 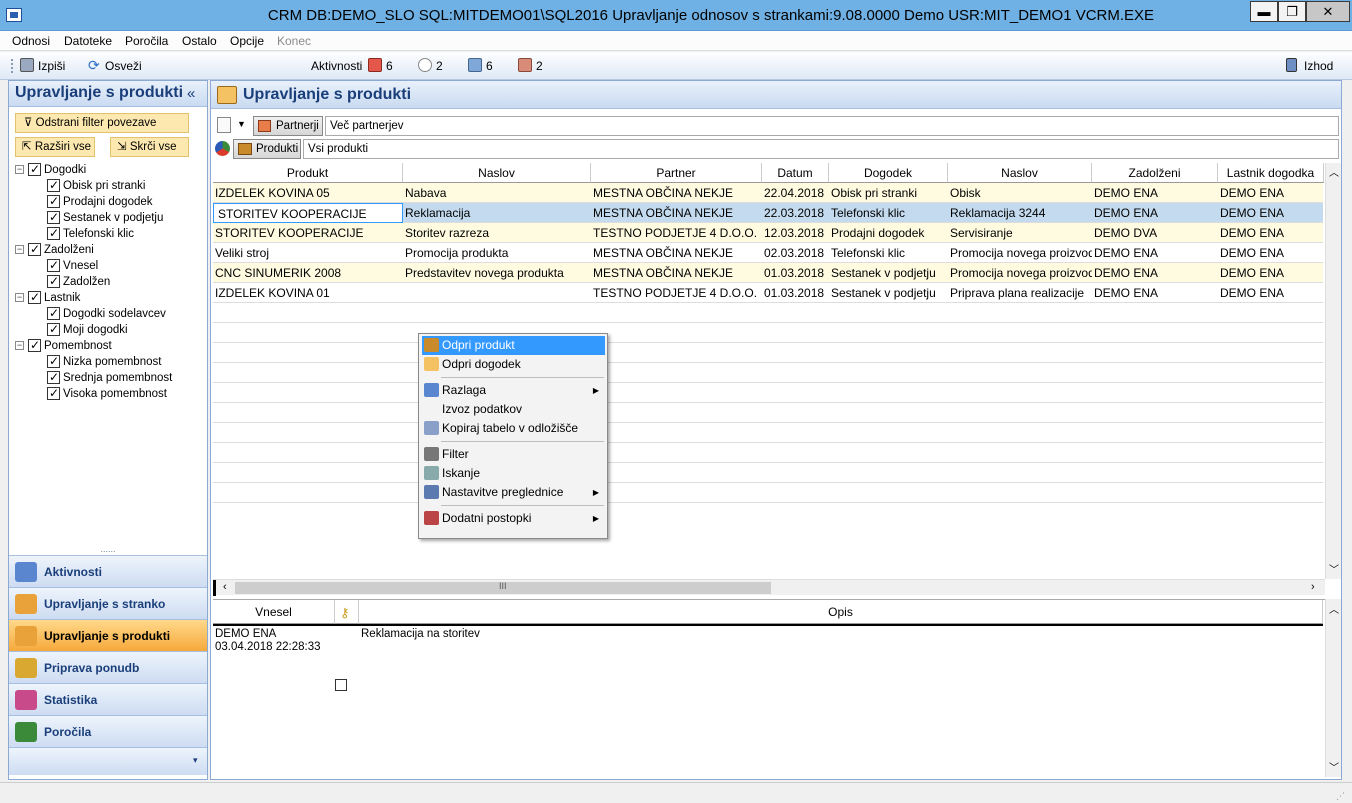 What do you see at coordinates (110, 297) in the screenshot?
I see `tree-item: − Lastnik` at bounding box center [110, 297].